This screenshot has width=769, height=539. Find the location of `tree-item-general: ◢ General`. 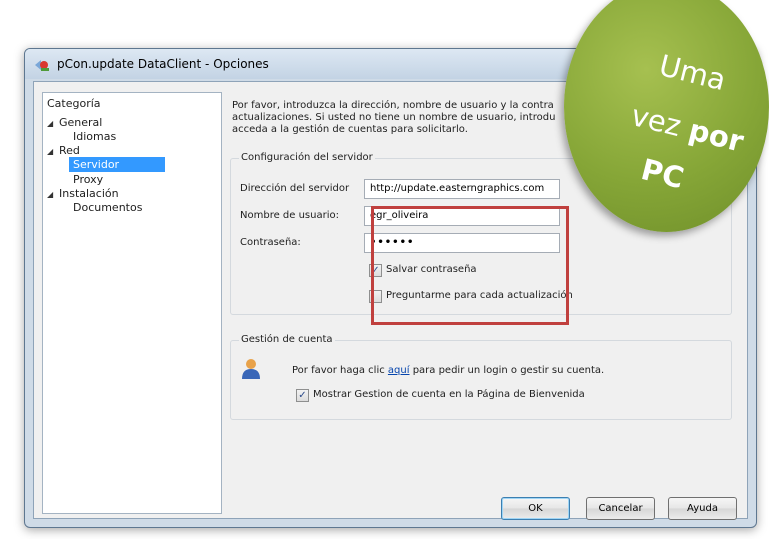

tree-item-general: ◢ General is located at coordinates (74, 122).